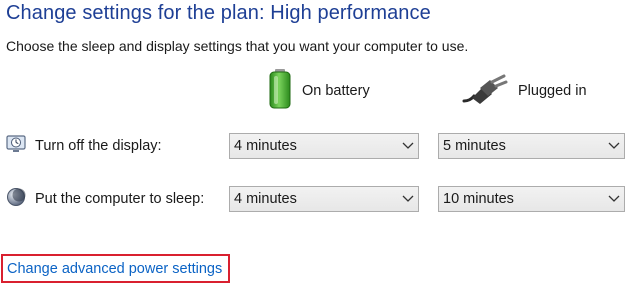 The width and height of the screenshot is (628, 288). Describe the element at coordinates (324, 146) in the screenshot. I see `display-on-battery-select: 4 minutes` at that location.